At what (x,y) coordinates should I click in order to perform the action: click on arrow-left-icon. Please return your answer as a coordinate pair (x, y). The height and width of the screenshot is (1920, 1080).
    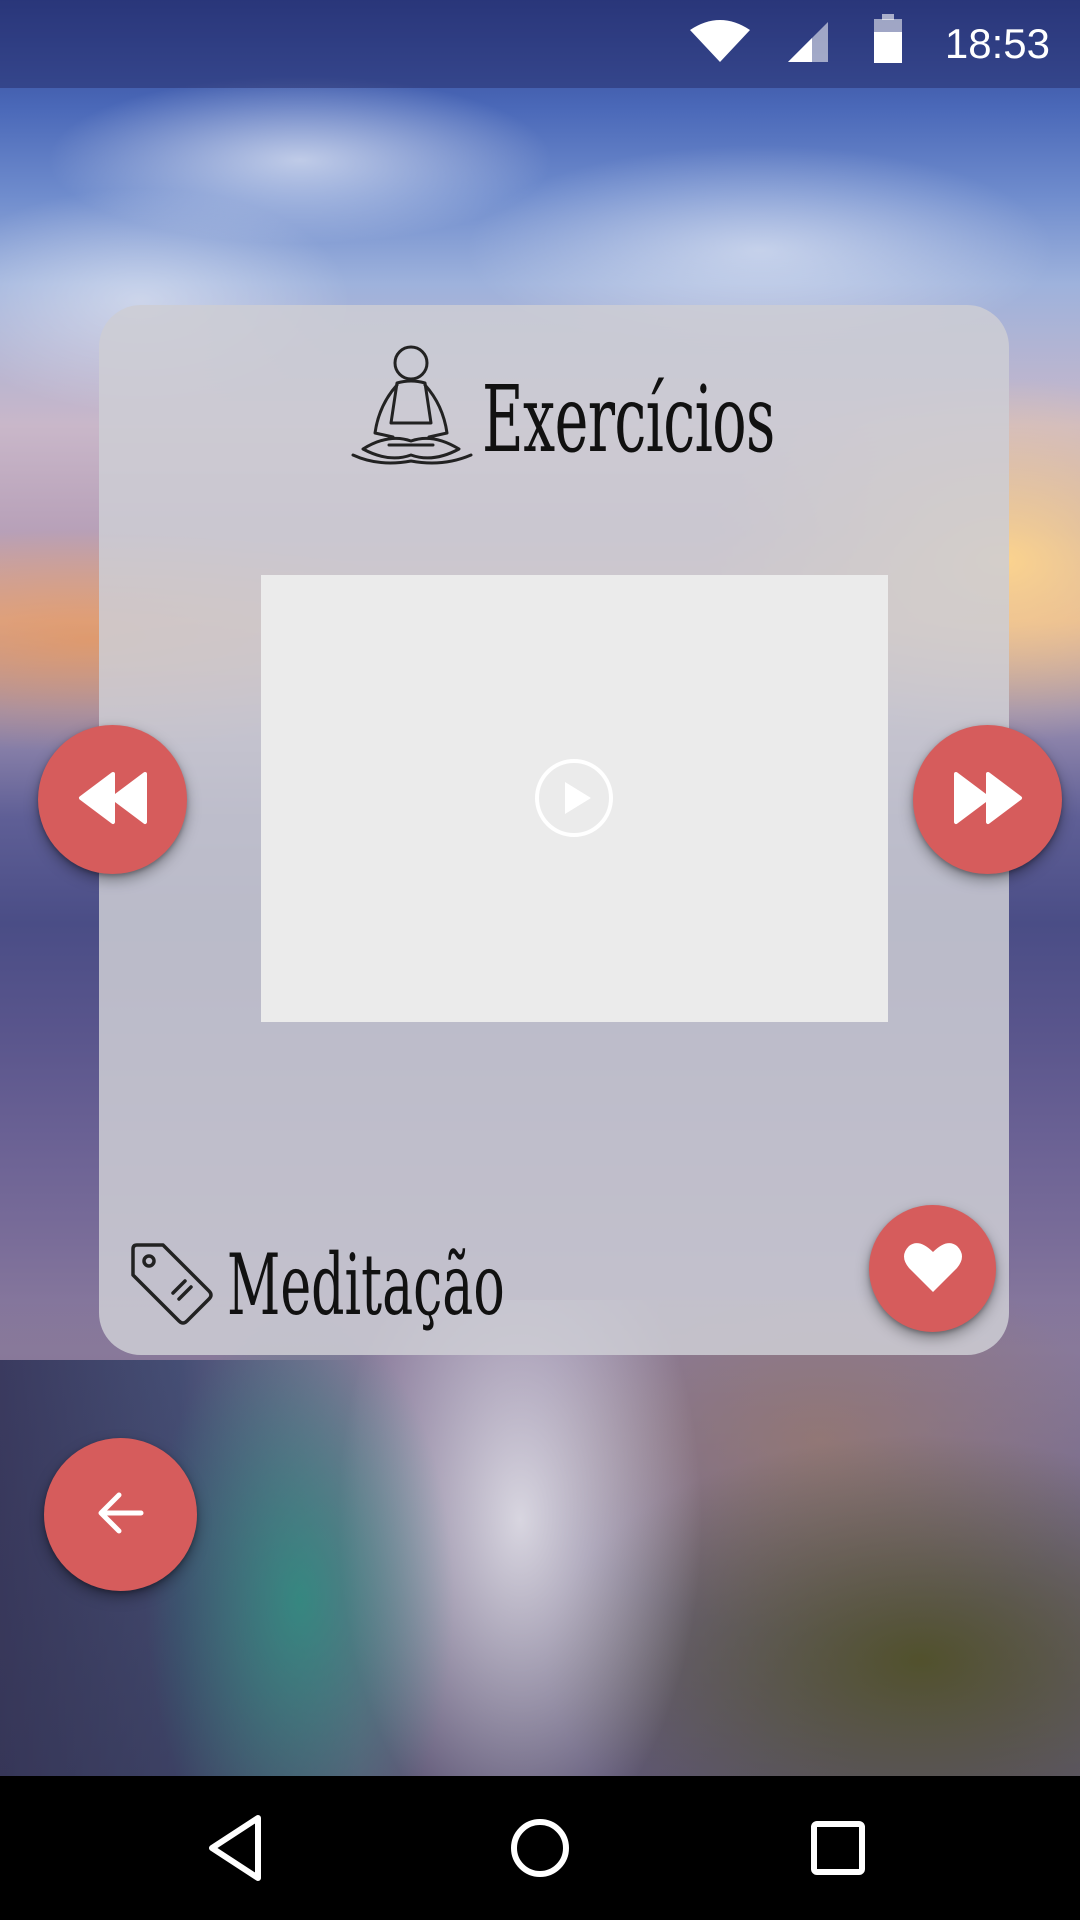
    Looking at the image, I should click on (121, 1515).